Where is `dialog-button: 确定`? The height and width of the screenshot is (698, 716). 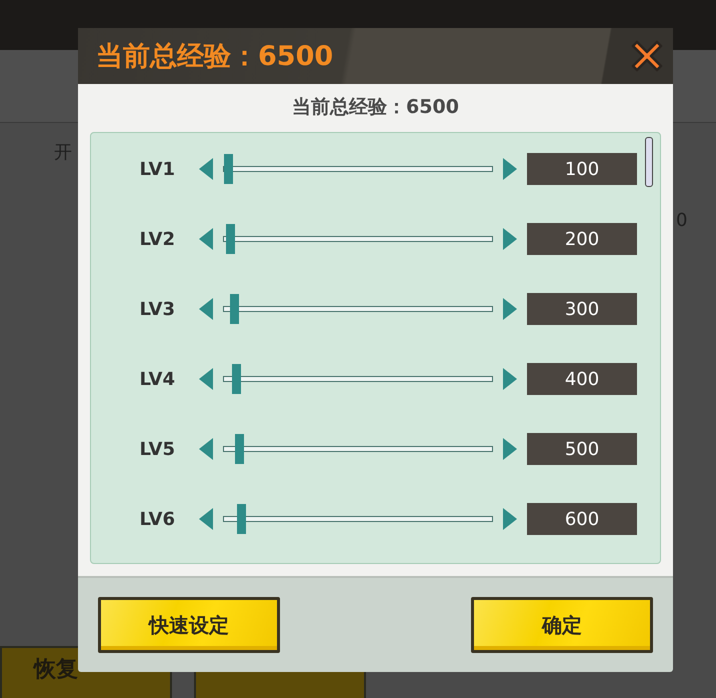
dialog-button: 确定 is located at coordinates (562, 625).